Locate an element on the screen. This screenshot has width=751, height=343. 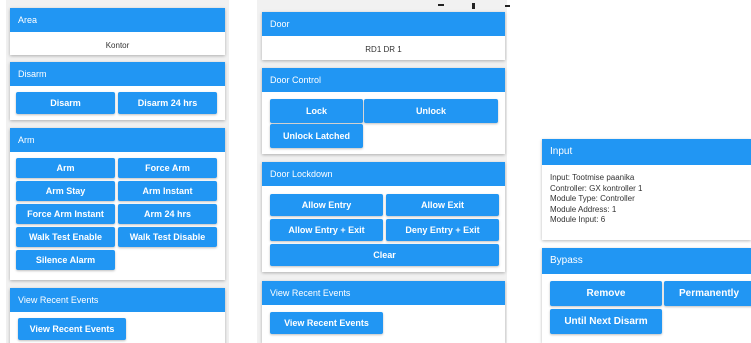
door-view-recent-events-button: View Recent Events is located at coordinates (326, 323).